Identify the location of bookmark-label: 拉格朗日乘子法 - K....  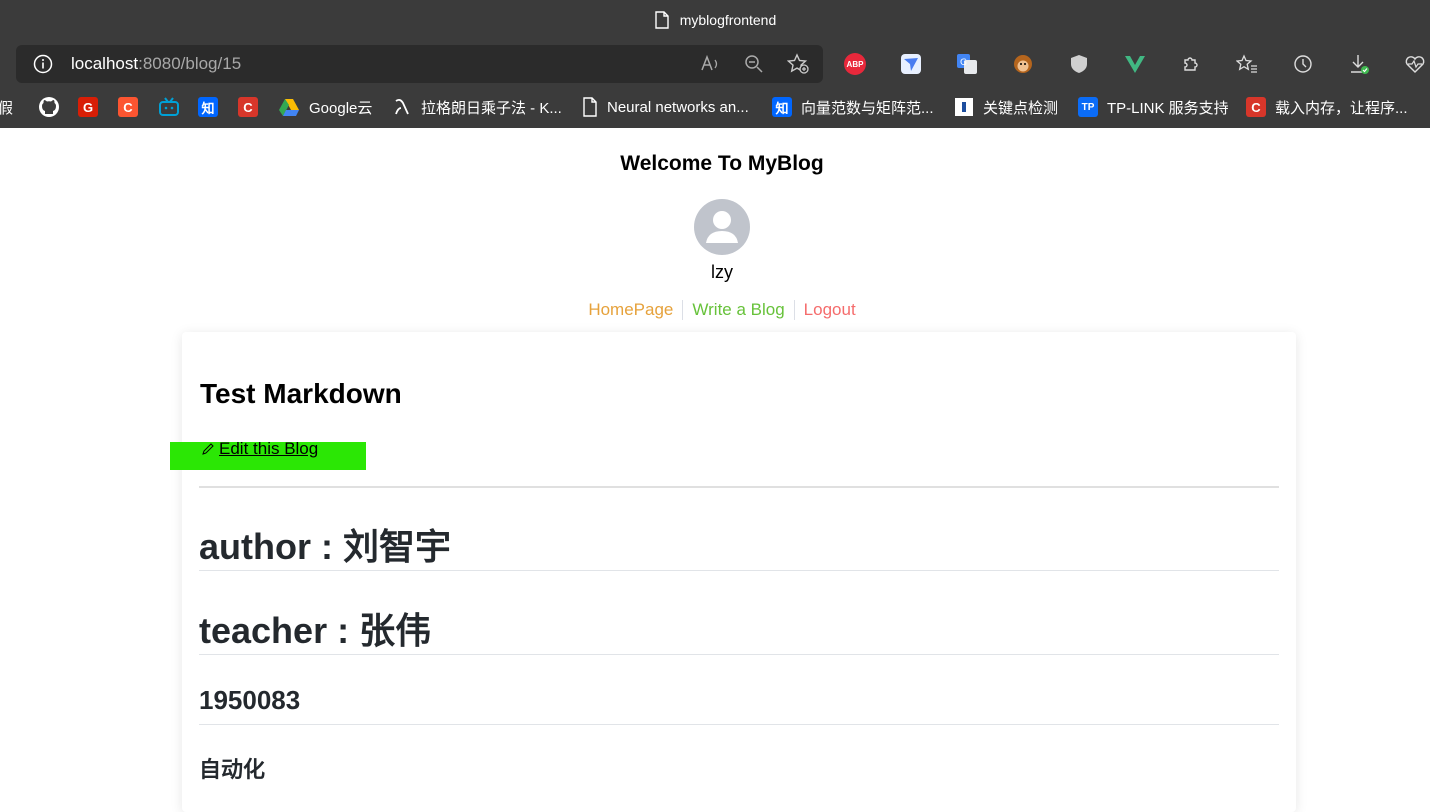
(491, 108).